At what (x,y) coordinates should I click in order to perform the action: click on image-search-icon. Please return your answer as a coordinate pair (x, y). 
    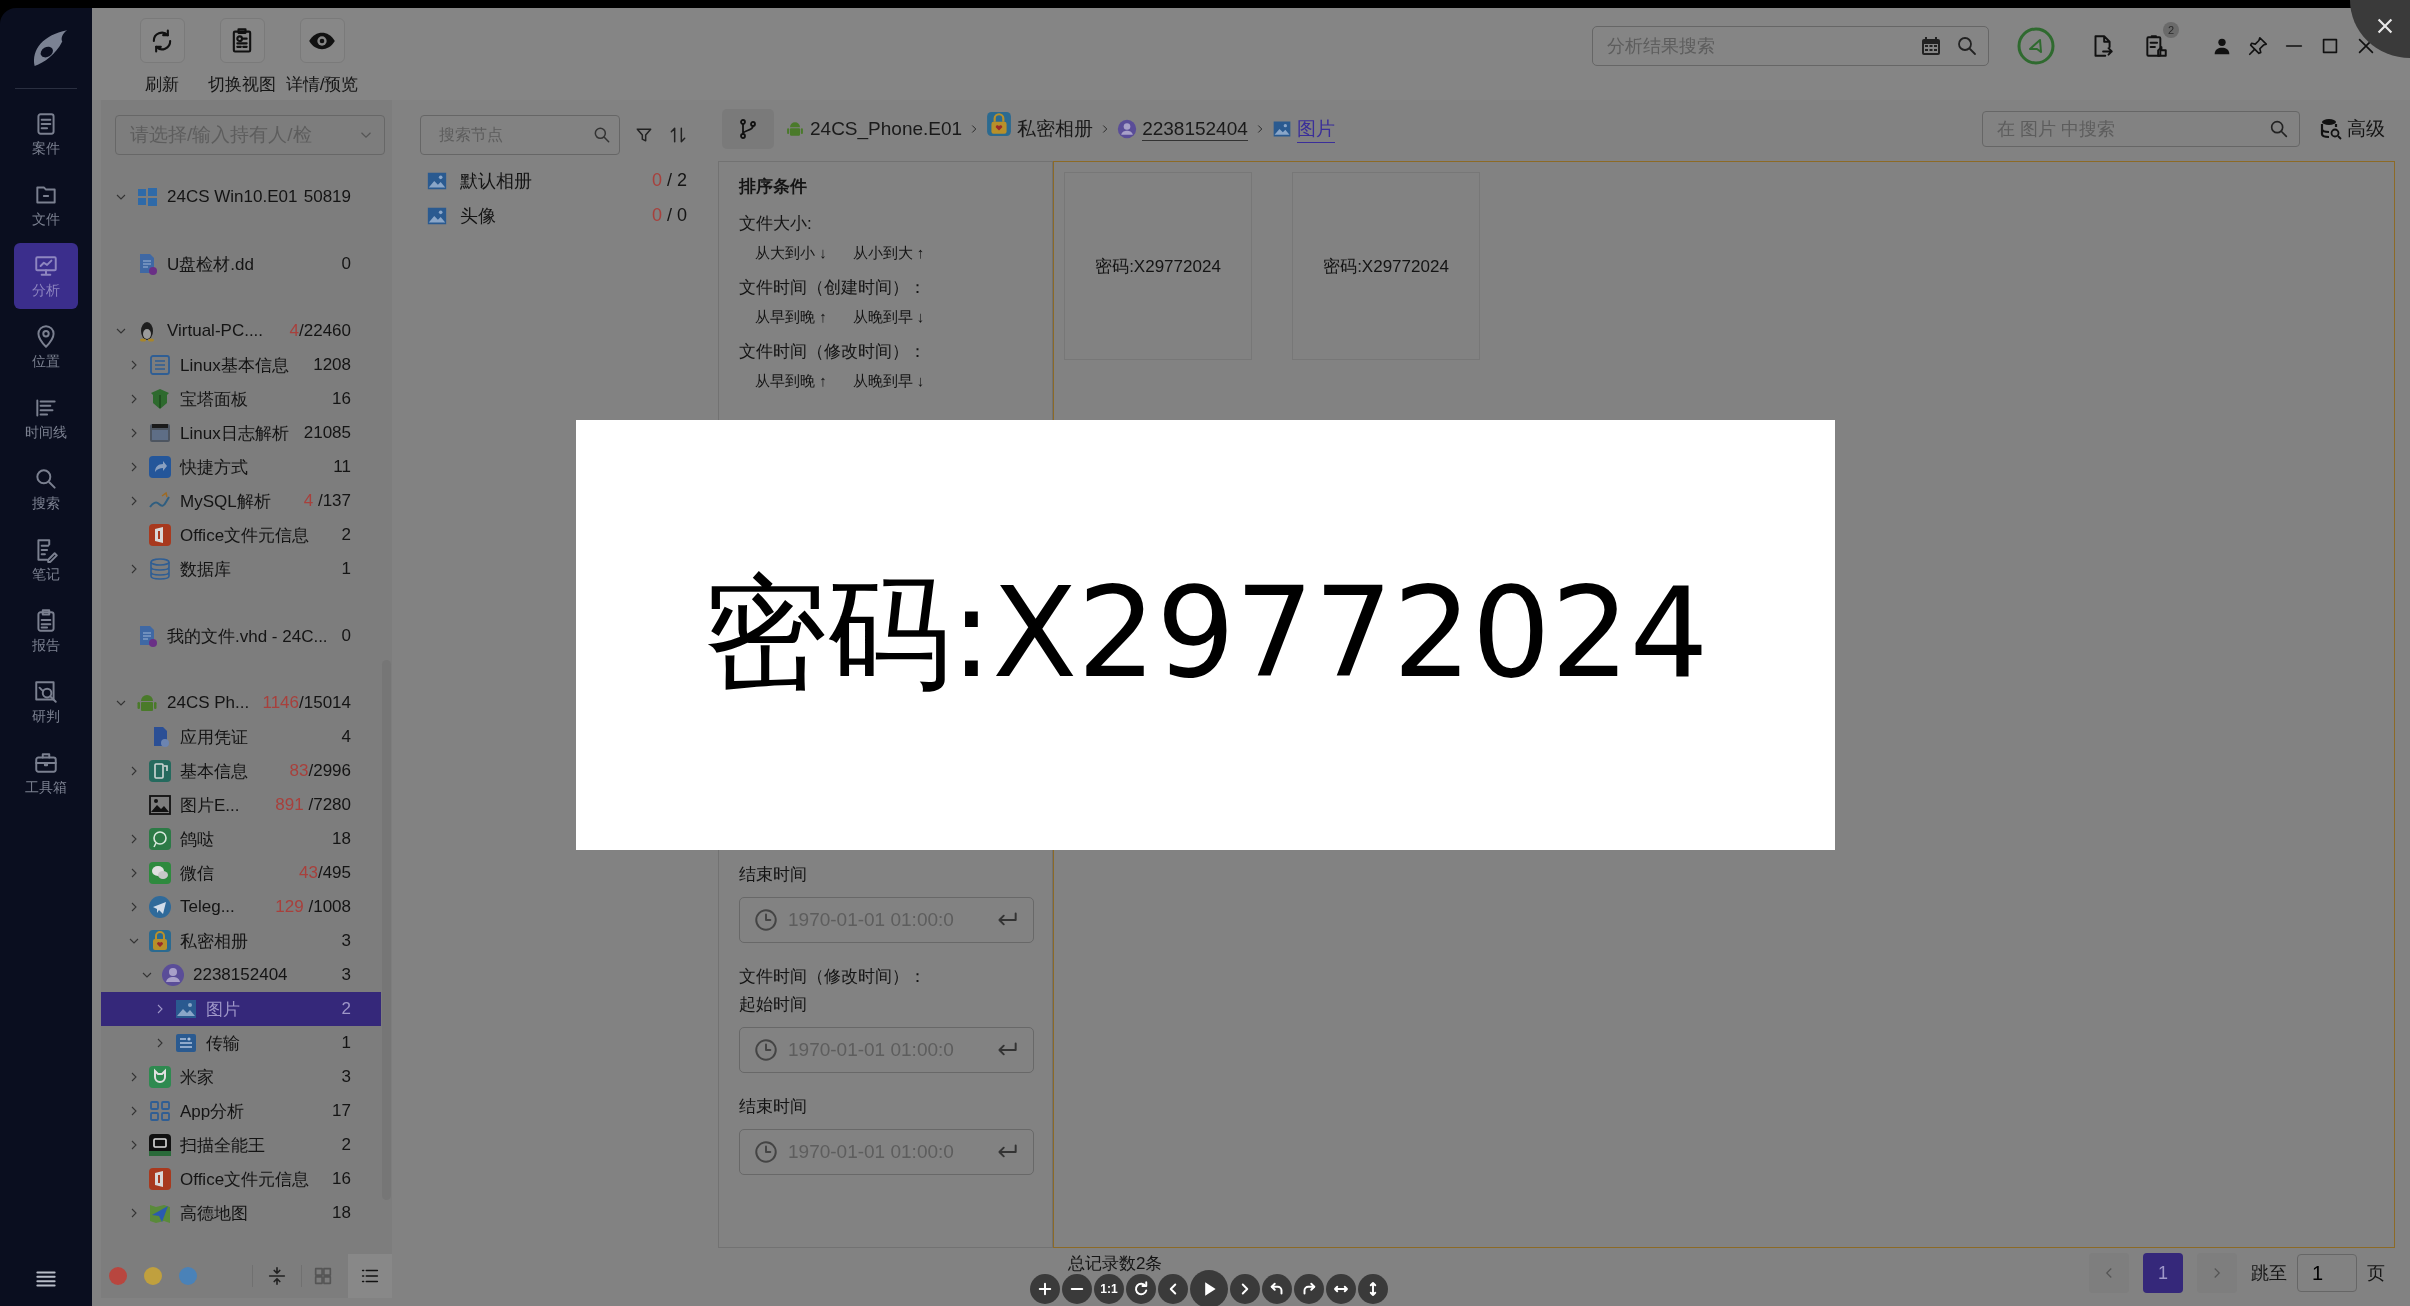
    Looking at the image, I should click on (46, 691).